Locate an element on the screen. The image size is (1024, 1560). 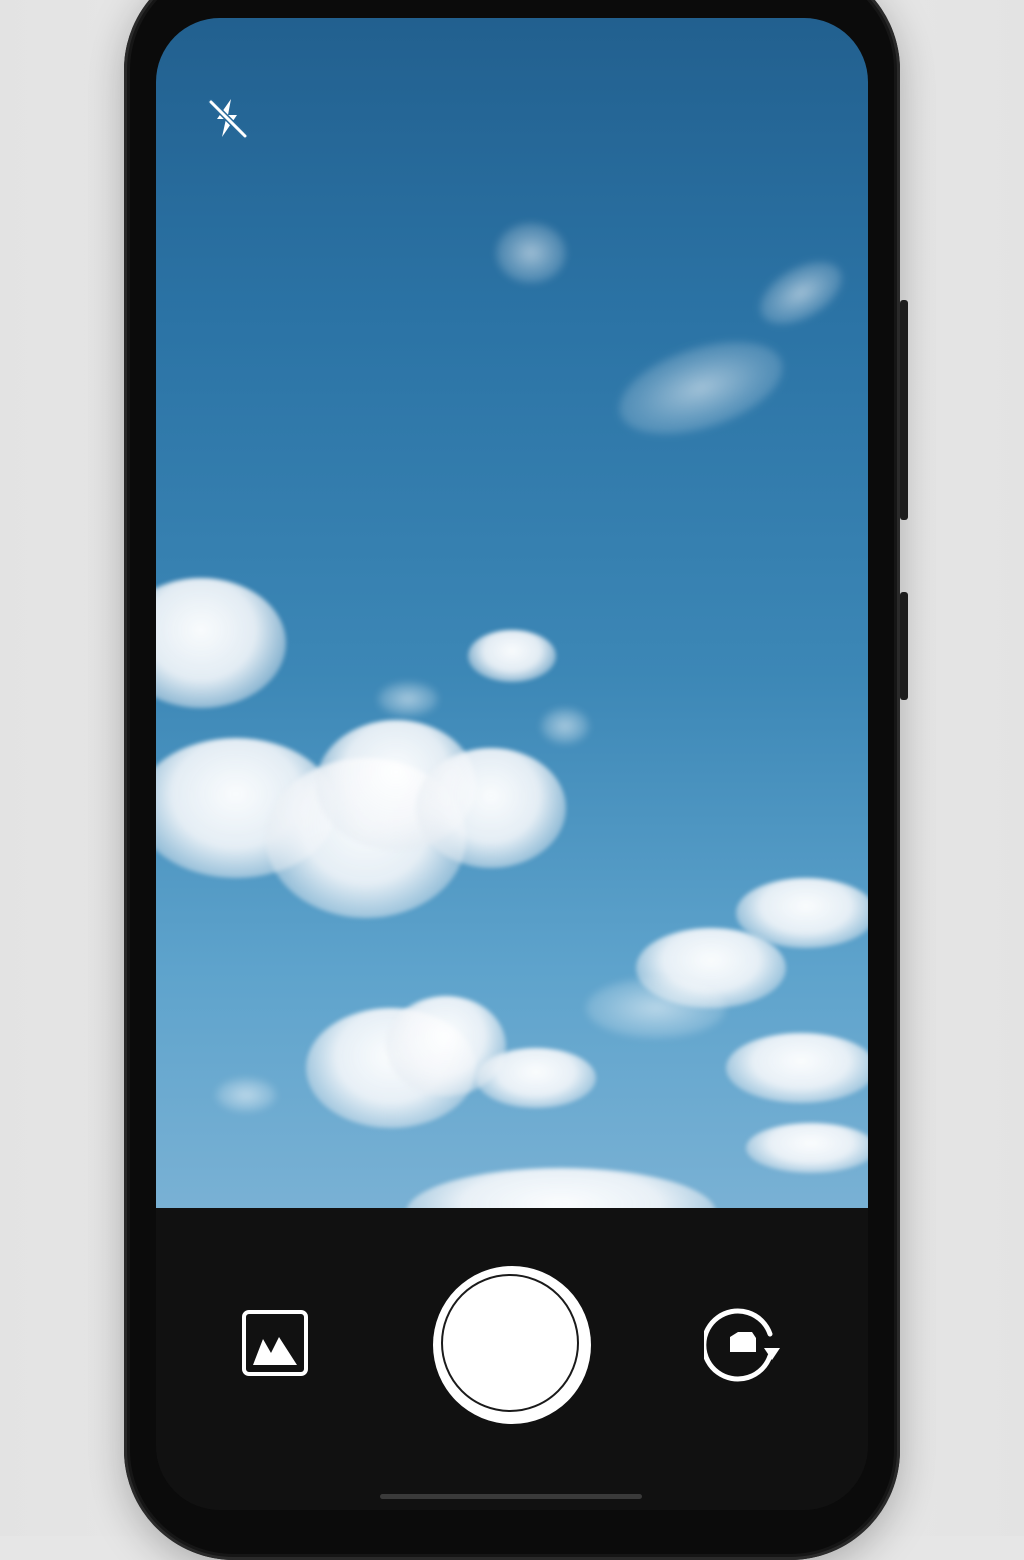
camera-control-bar is located at coordinates (512, 1359).